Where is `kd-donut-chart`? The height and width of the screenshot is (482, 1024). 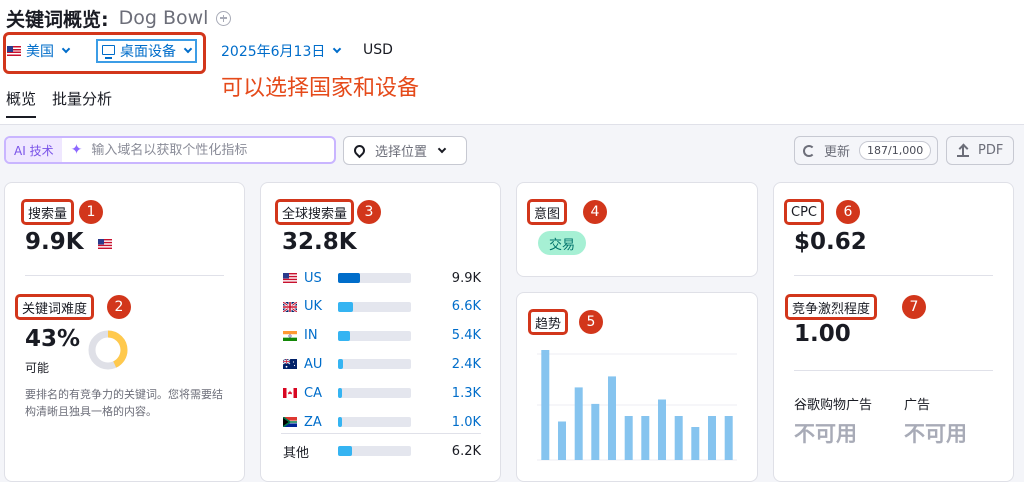
kd-donut-chart is located at coordinates (108, 350).